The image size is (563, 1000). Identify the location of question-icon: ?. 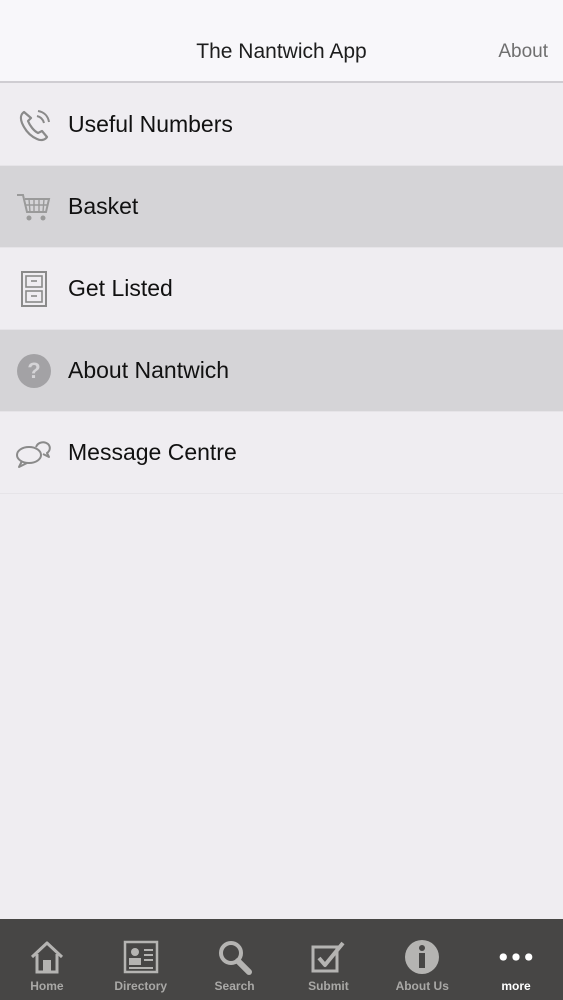
(34, 371).